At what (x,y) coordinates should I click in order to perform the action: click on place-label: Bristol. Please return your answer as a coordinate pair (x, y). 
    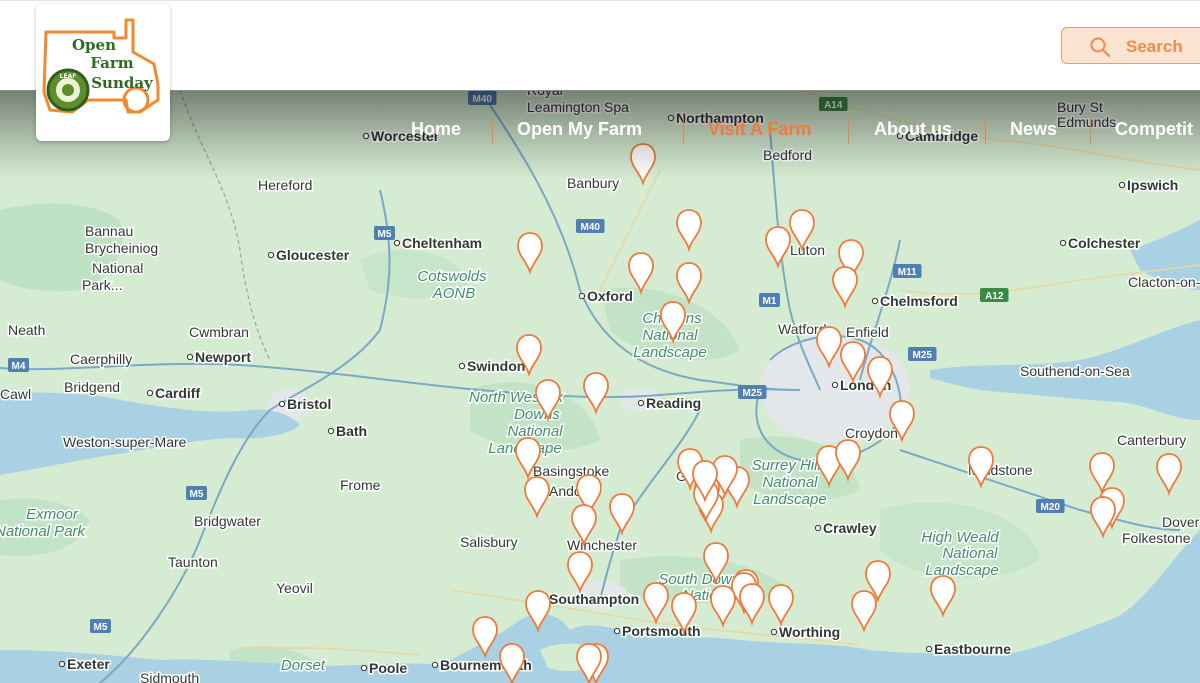
    Looking at the image, I should click on (309, 404).